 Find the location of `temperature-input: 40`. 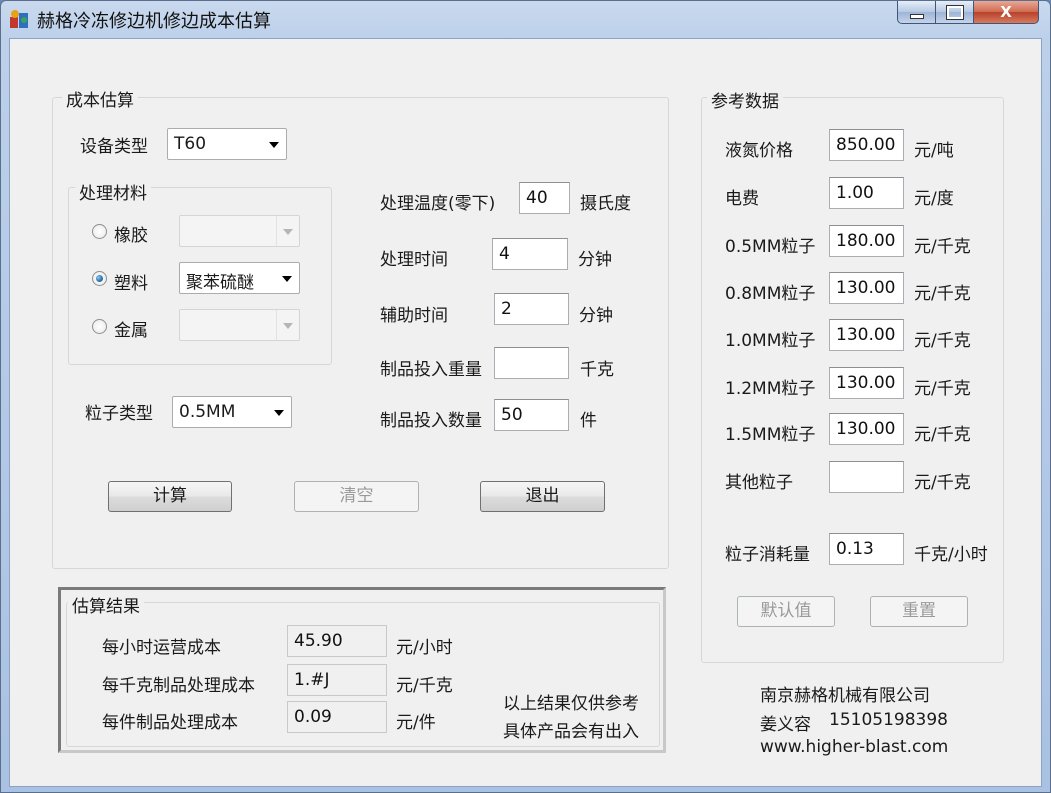

temperature-input: 40 is located at coordinates (544, 198).